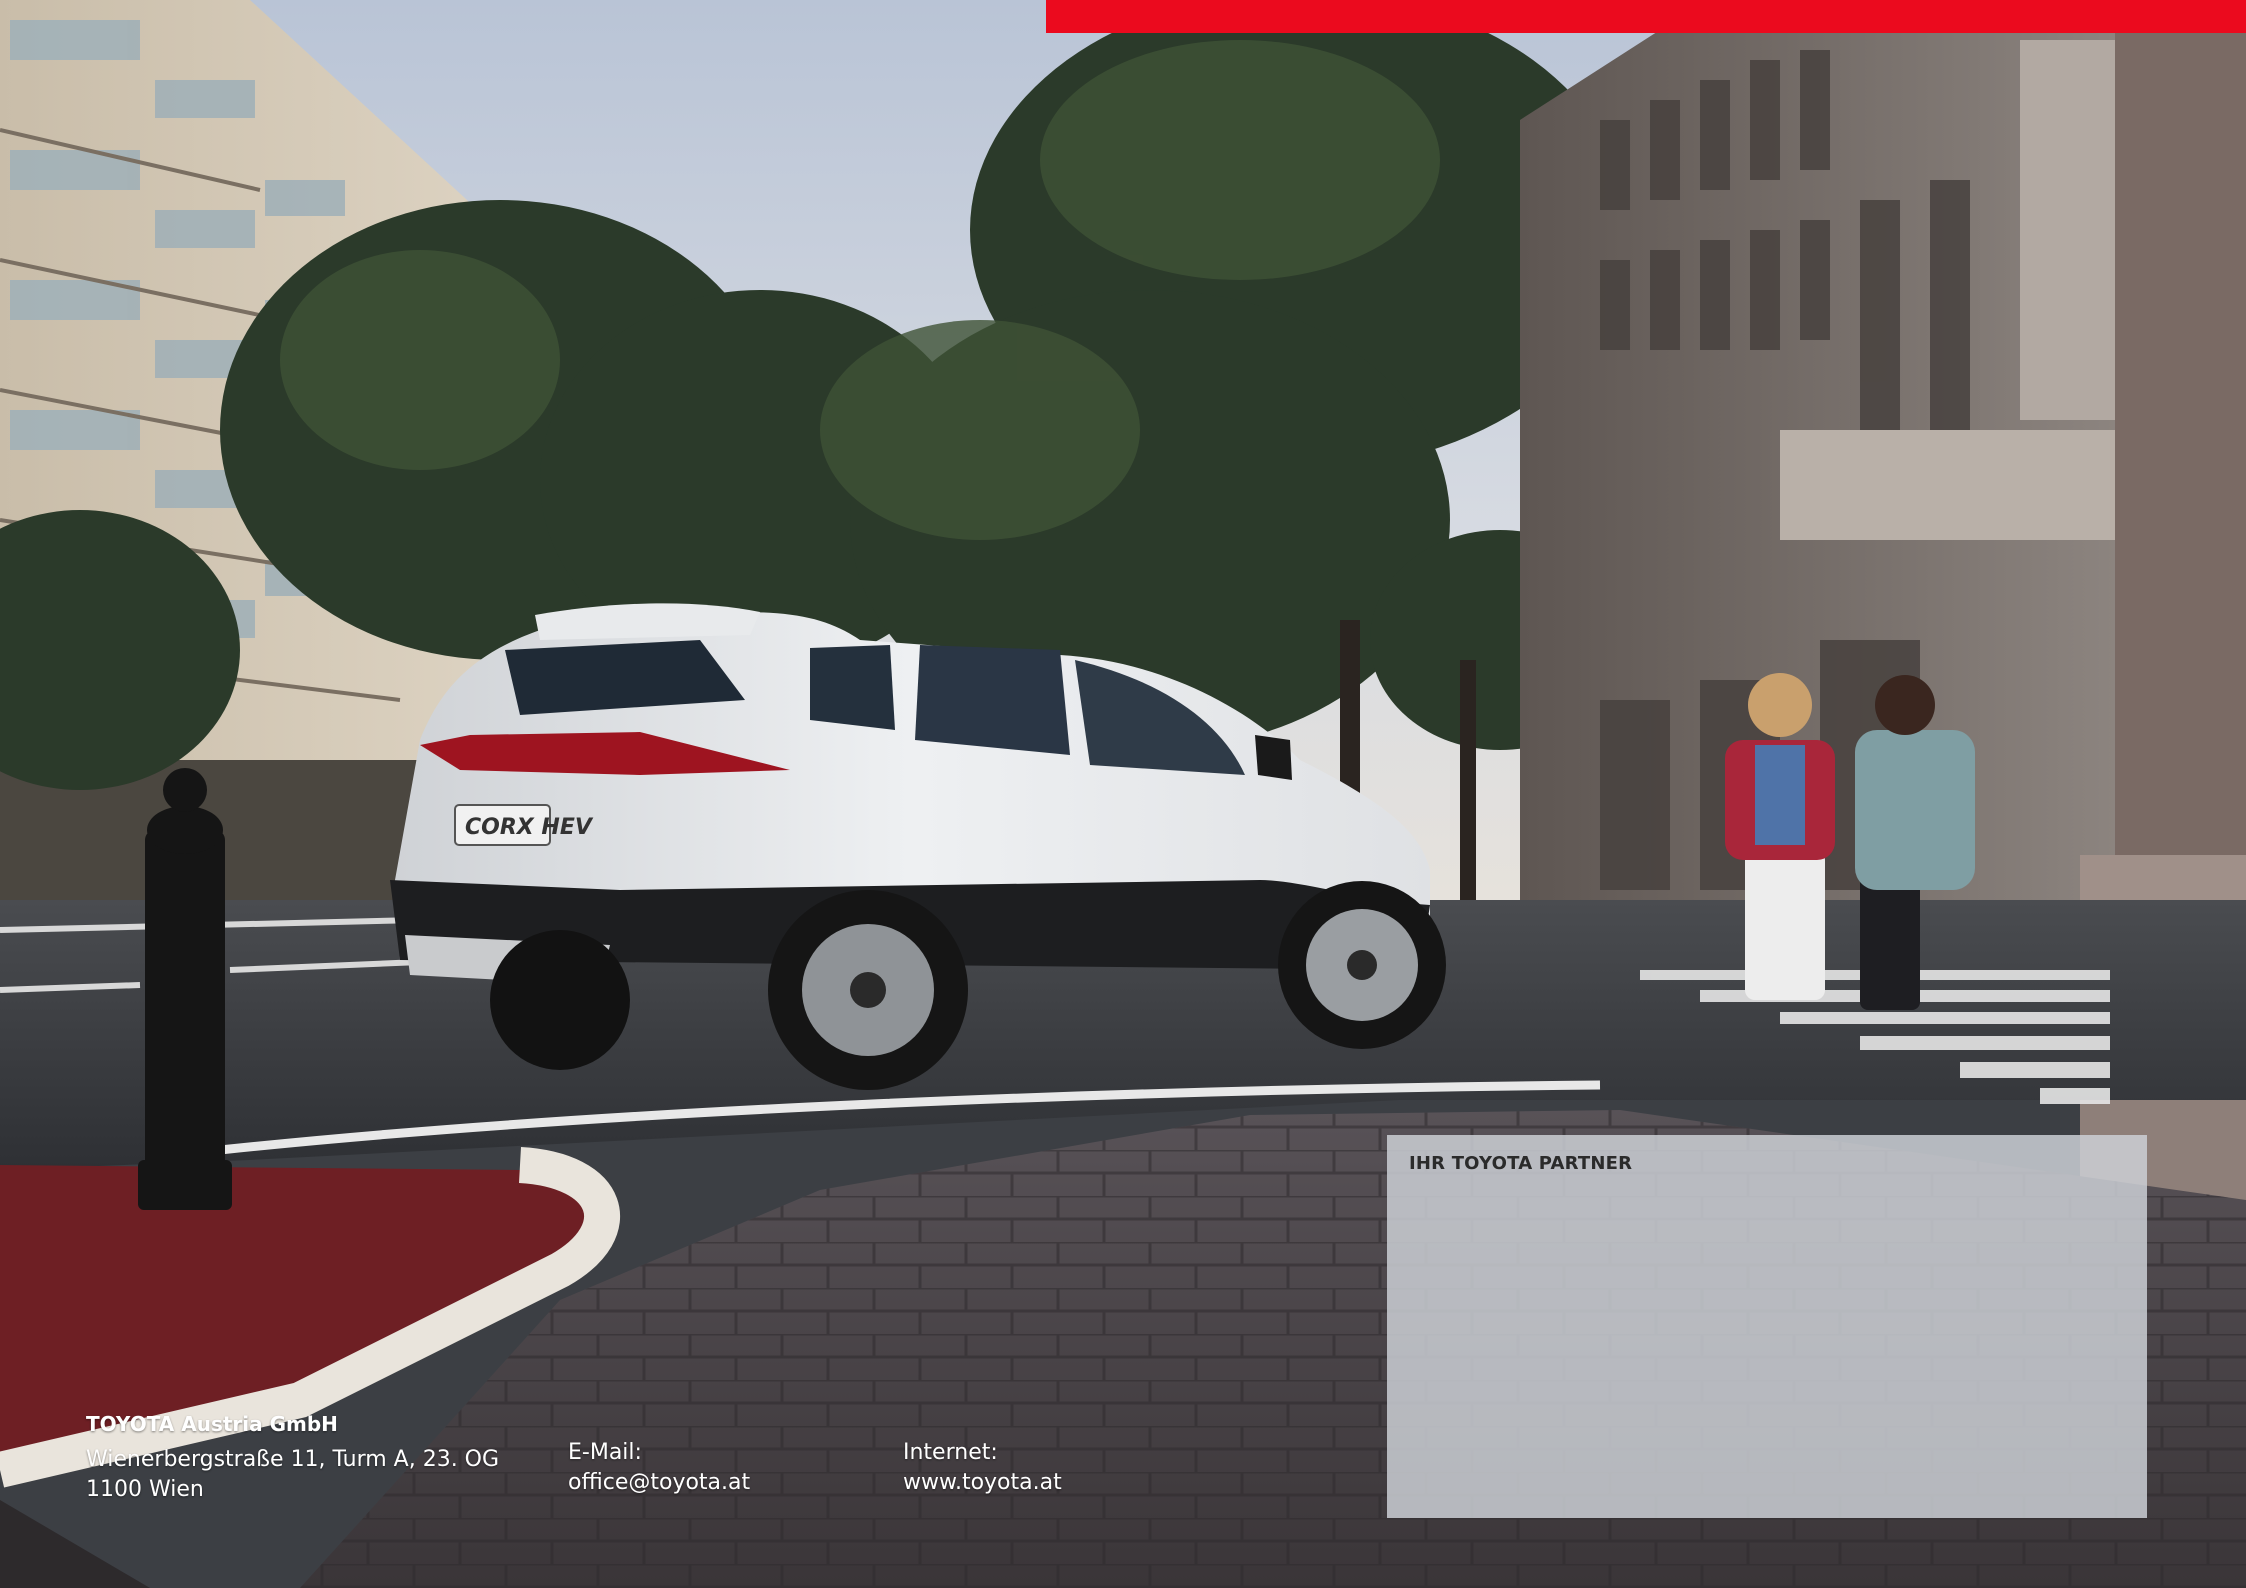  I want to click on internet-block: Internet: www.toyota.at, so click(1053, 1468).